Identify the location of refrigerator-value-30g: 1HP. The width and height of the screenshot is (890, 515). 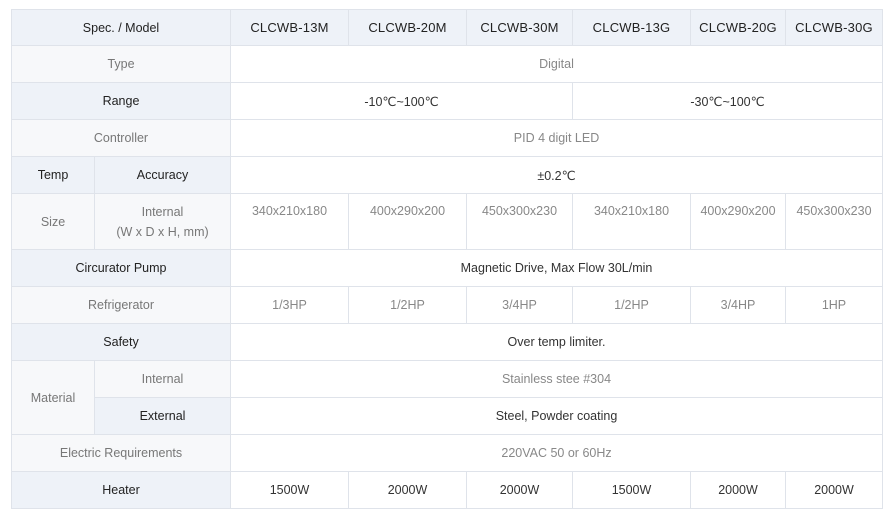
(834, 305).